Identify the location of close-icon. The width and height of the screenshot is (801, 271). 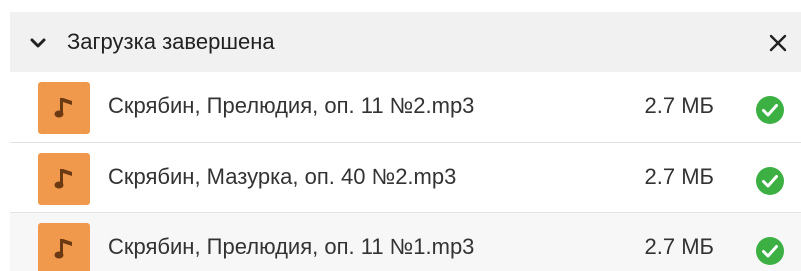
(778, 43).